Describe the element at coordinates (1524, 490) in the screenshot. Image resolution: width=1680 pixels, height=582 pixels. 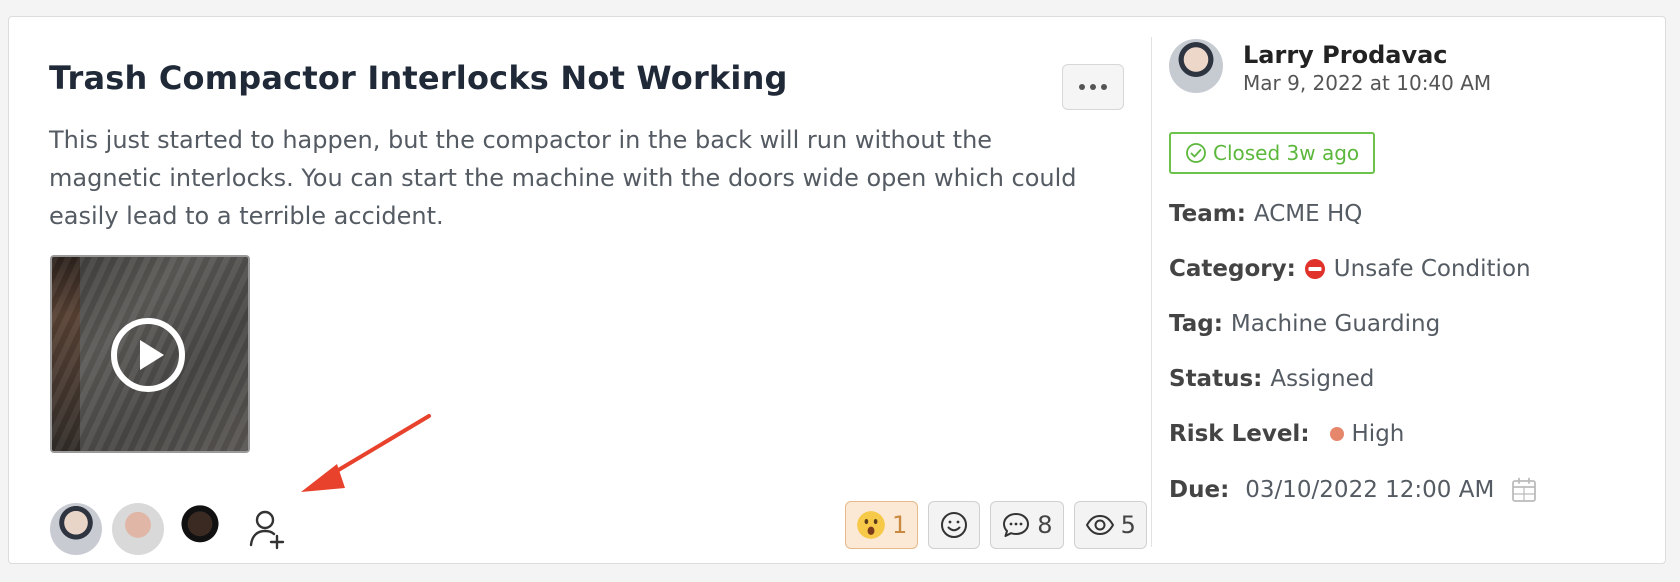
I see `calendar-icon` at that location.